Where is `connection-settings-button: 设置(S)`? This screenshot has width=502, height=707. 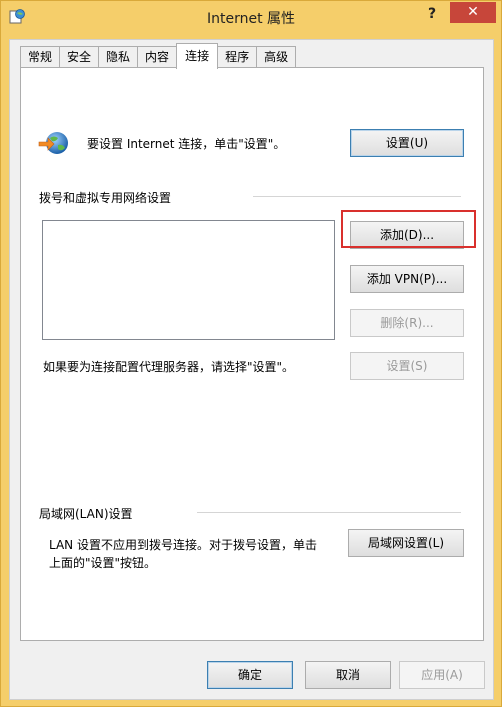
connection-settings-button: 设置(S) is located at coordinates (407, 366).